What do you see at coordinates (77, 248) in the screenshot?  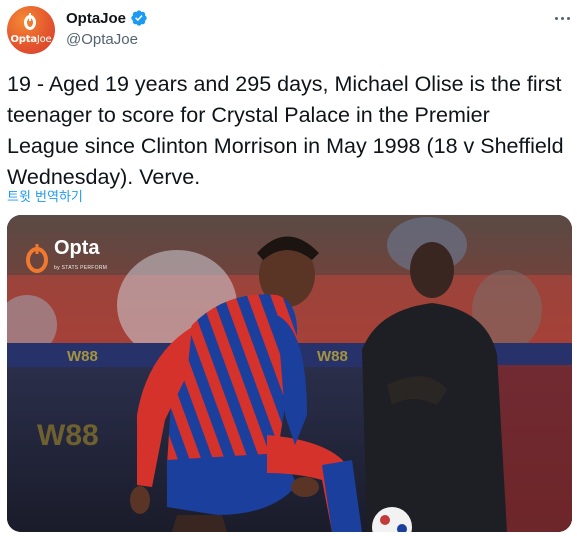 I see `opta-watermark-brand: Opta` at bounding box center [77, 248].